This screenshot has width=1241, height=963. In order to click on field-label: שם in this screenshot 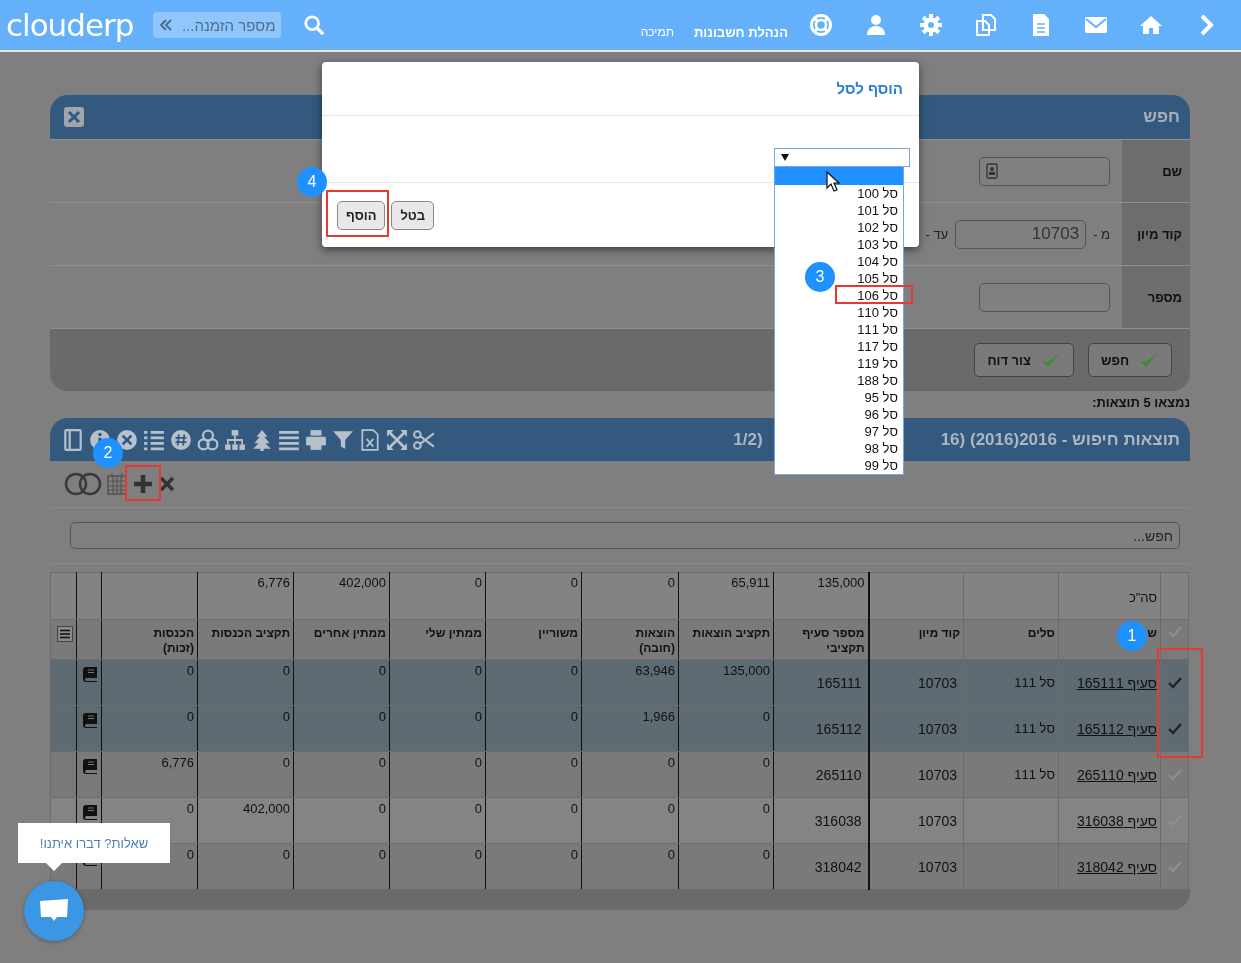, I will do `click(1156, 171)`.